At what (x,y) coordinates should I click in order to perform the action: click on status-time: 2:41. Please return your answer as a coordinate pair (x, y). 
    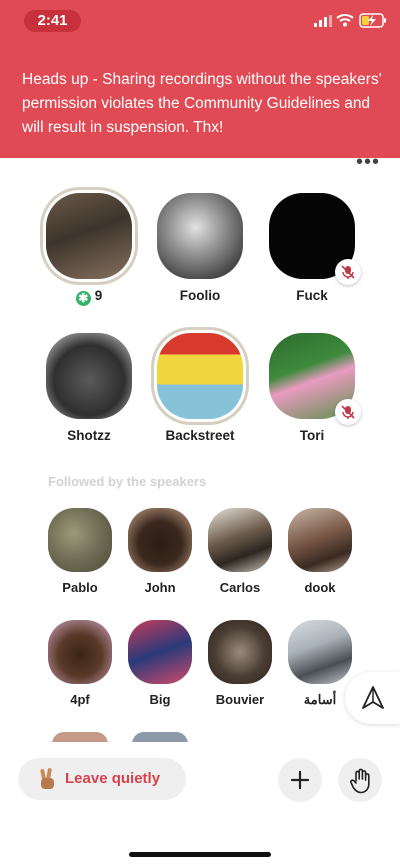
    Looking at the image, I should click on (52, 21).